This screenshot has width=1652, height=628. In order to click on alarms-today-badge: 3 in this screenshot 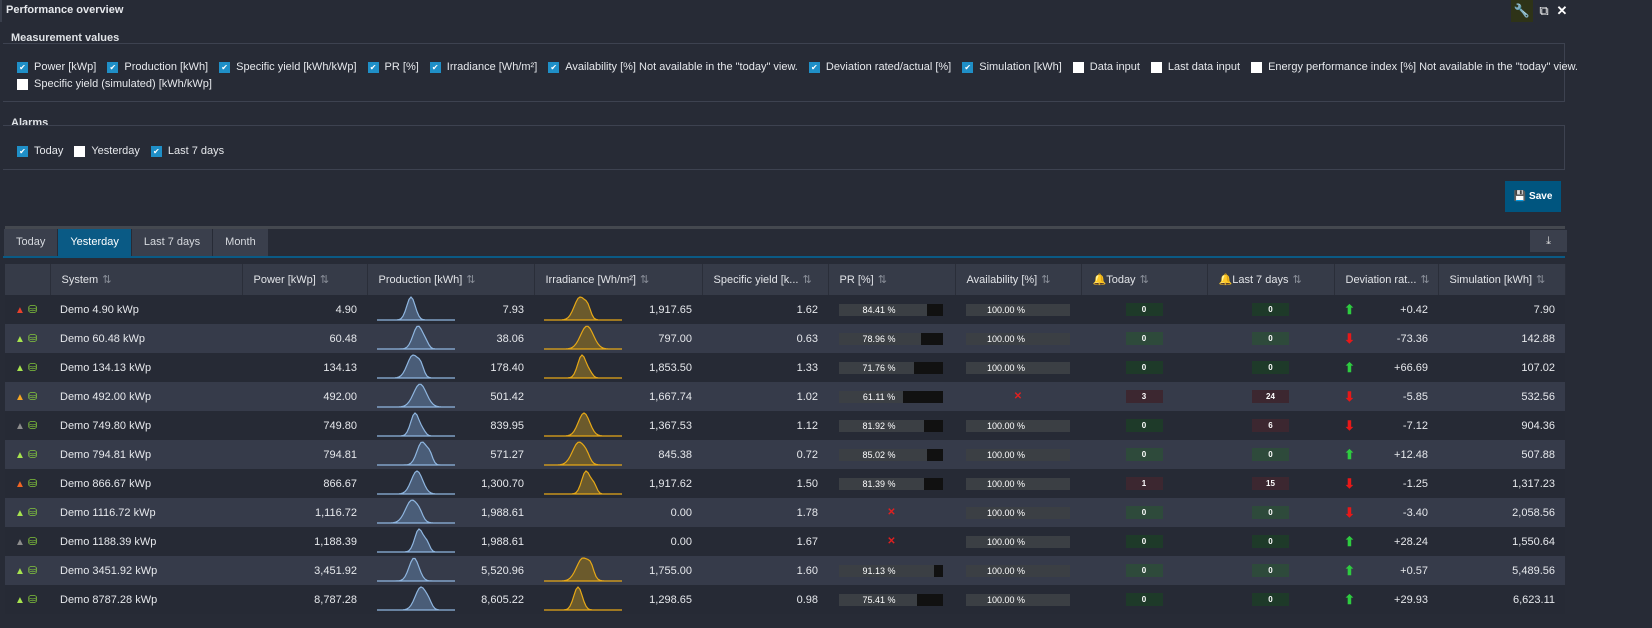, I will do `click(1144, 396)`.